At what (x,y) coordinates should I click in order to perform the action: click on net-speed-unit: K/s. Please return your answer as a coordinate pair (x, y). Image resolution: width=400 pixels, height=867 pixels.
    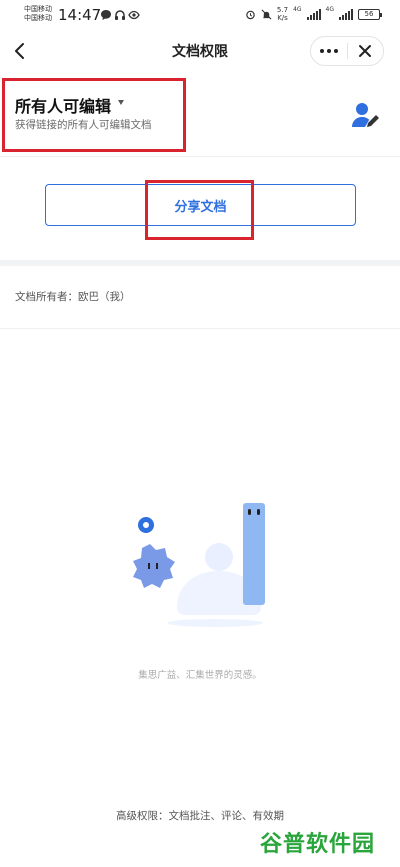
    Looking at the image, I should click on (282, 18).